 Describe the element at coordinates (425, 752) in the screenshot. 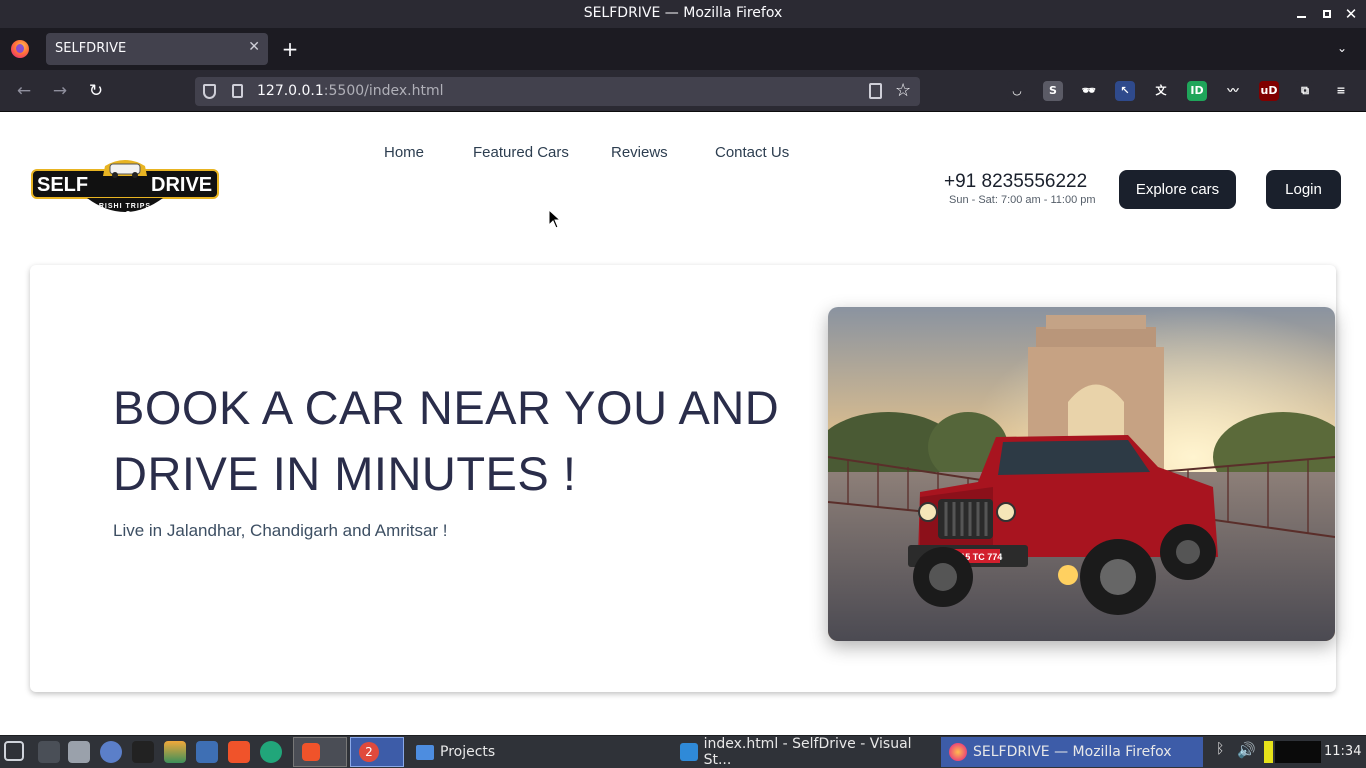

I see `folder-icon` at that location.